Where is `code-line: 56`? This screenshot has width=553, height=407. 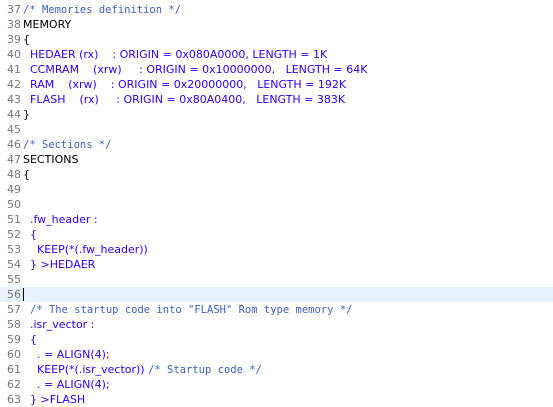 code-line: 56 is located at coordinates (276, 294).